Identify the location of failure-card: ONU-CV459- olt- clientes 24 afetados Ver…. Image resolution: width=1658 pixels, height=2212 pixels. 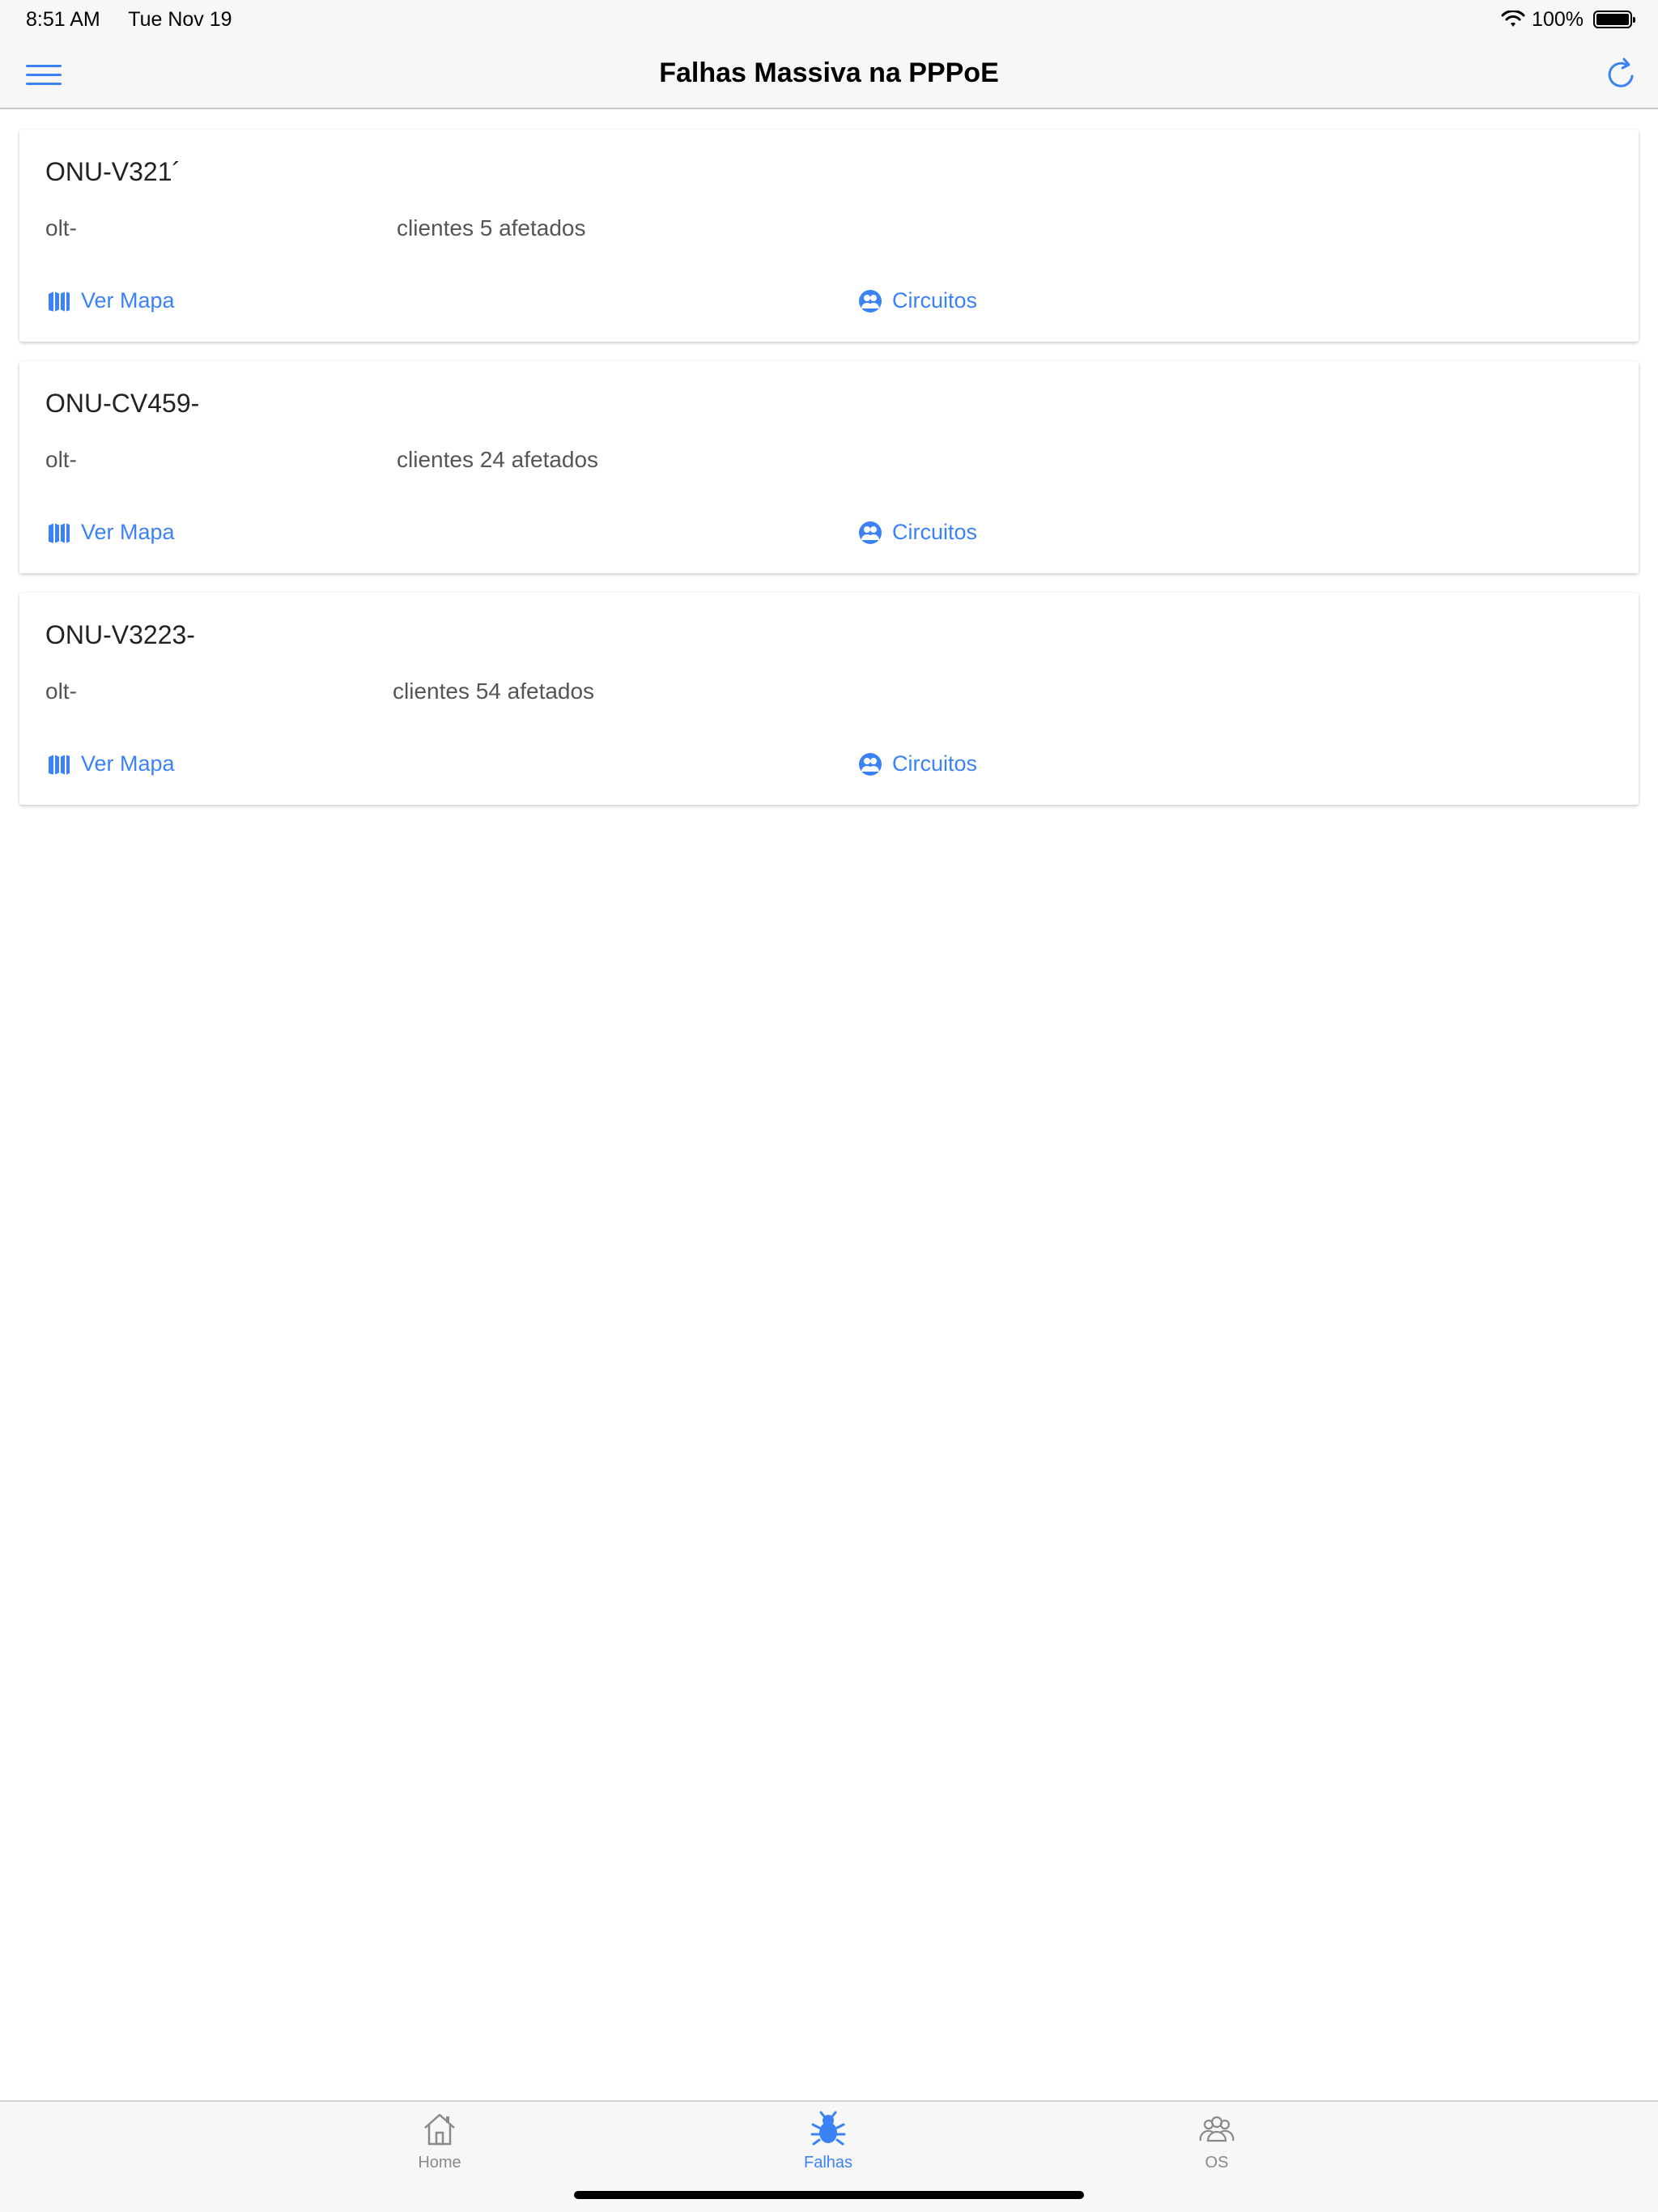
(829, 467).